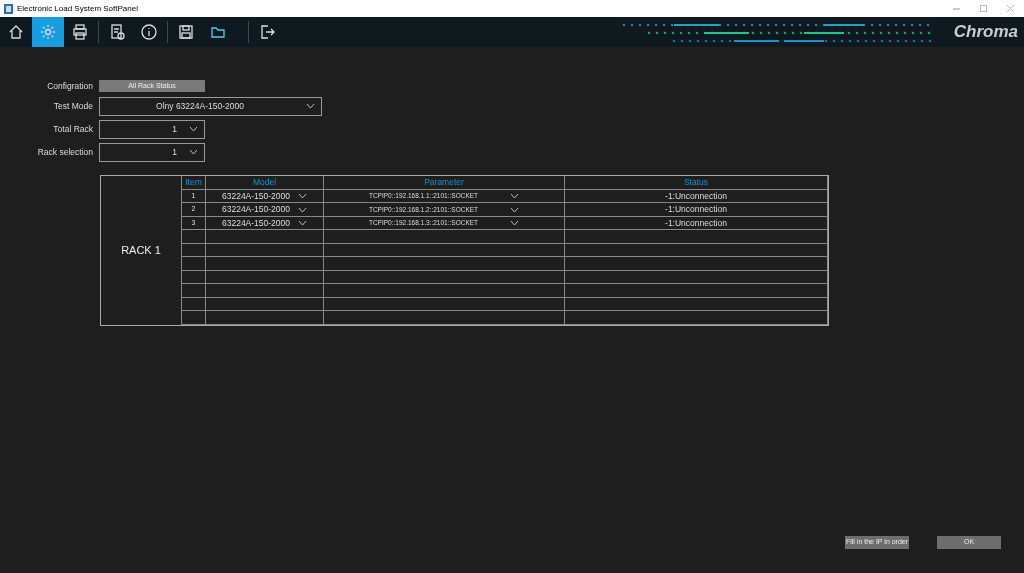 The width and height of the screenshot is (1024, 573). What do you see at coordinates (72, 106) in the screenshot?
I see `field-label: Test Mode` at bounding box center [72, 106].